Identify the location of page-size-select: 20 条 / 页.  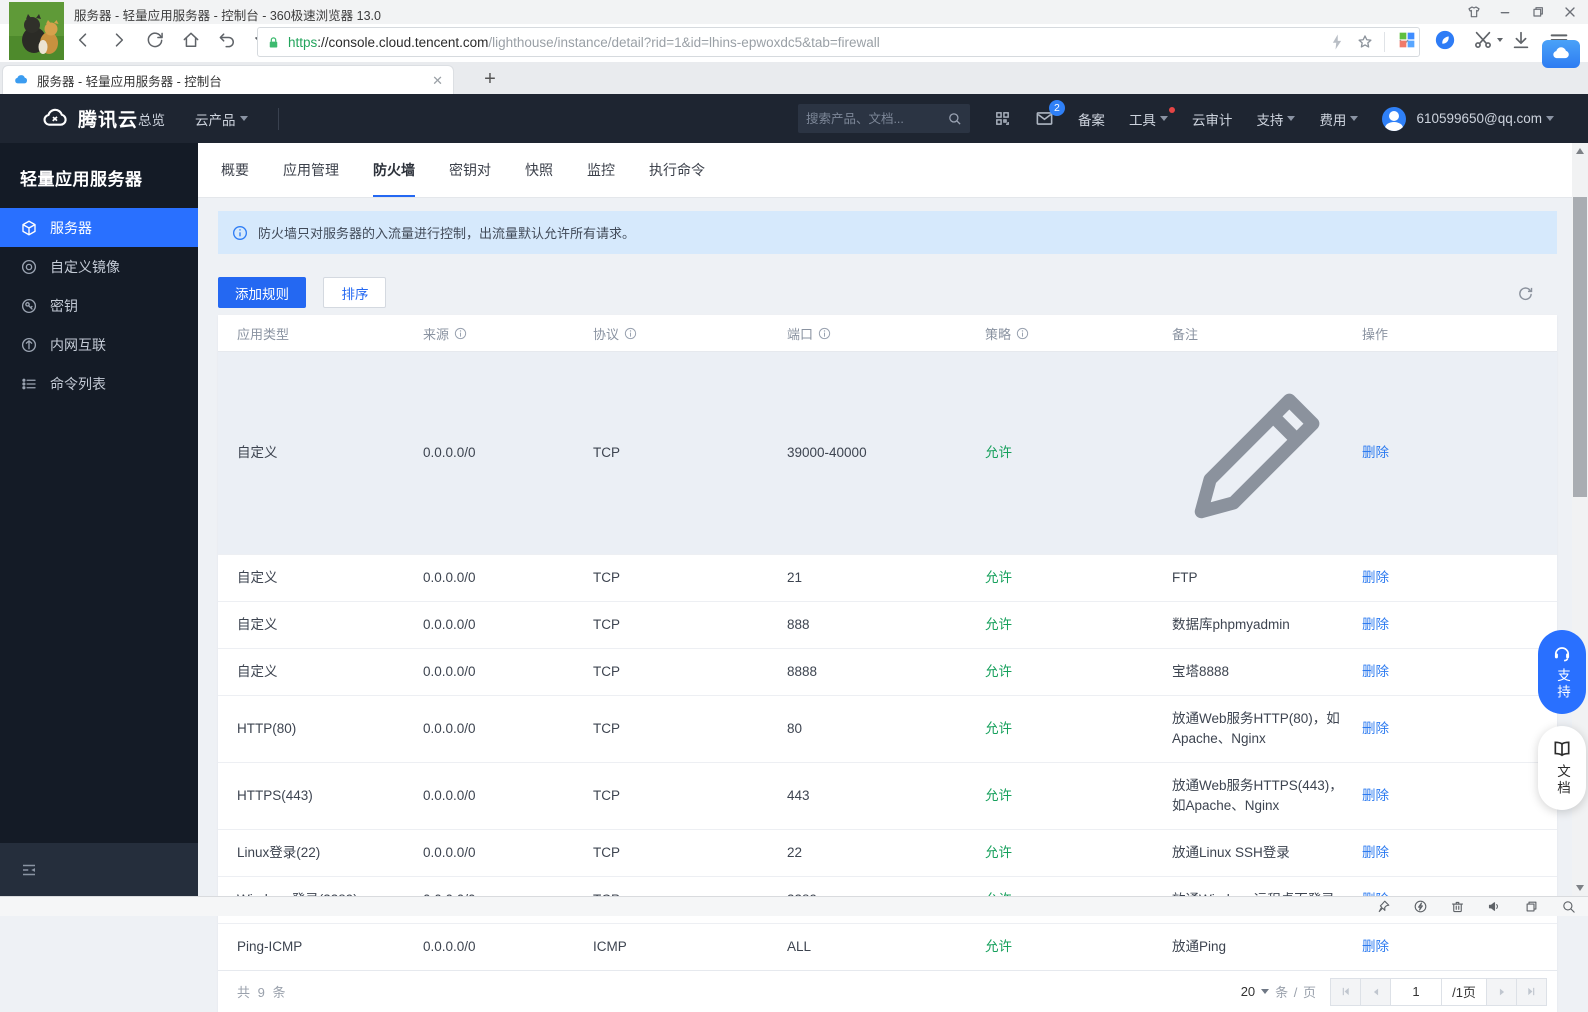
(1279, 991).